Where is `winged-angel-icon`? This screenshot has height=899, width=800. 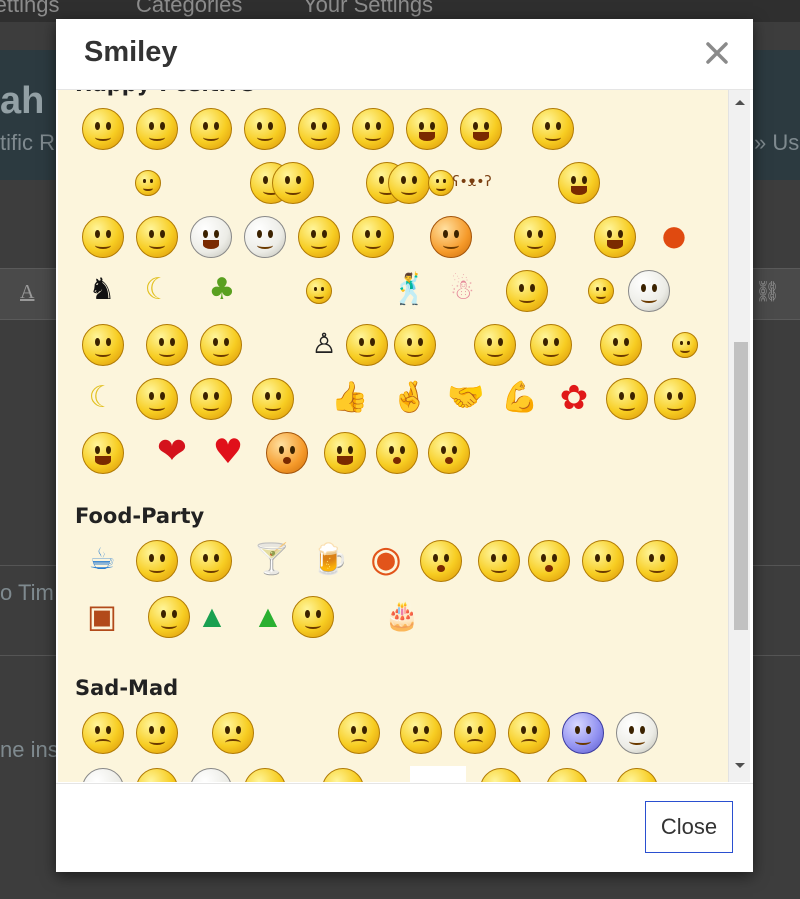
winged-angel-icon is located at coordinates (414, 344).